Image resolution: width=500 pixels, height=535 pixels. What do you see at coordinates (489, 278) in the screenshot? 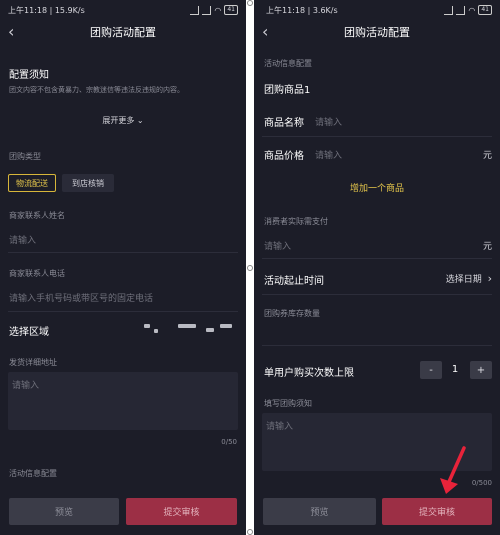
I see `chevron-right-icon: ›` at bounding box center [489, 278].